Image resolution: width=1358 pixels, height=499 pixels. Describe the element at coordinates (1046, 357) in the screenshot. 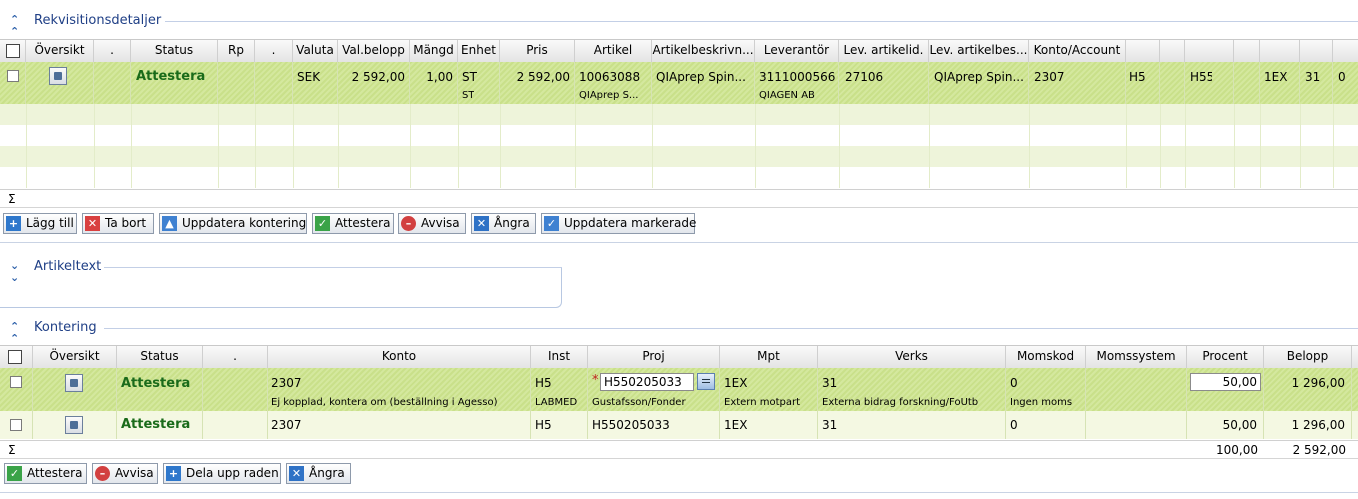

I see `col-momskod: Momskod` at that location.